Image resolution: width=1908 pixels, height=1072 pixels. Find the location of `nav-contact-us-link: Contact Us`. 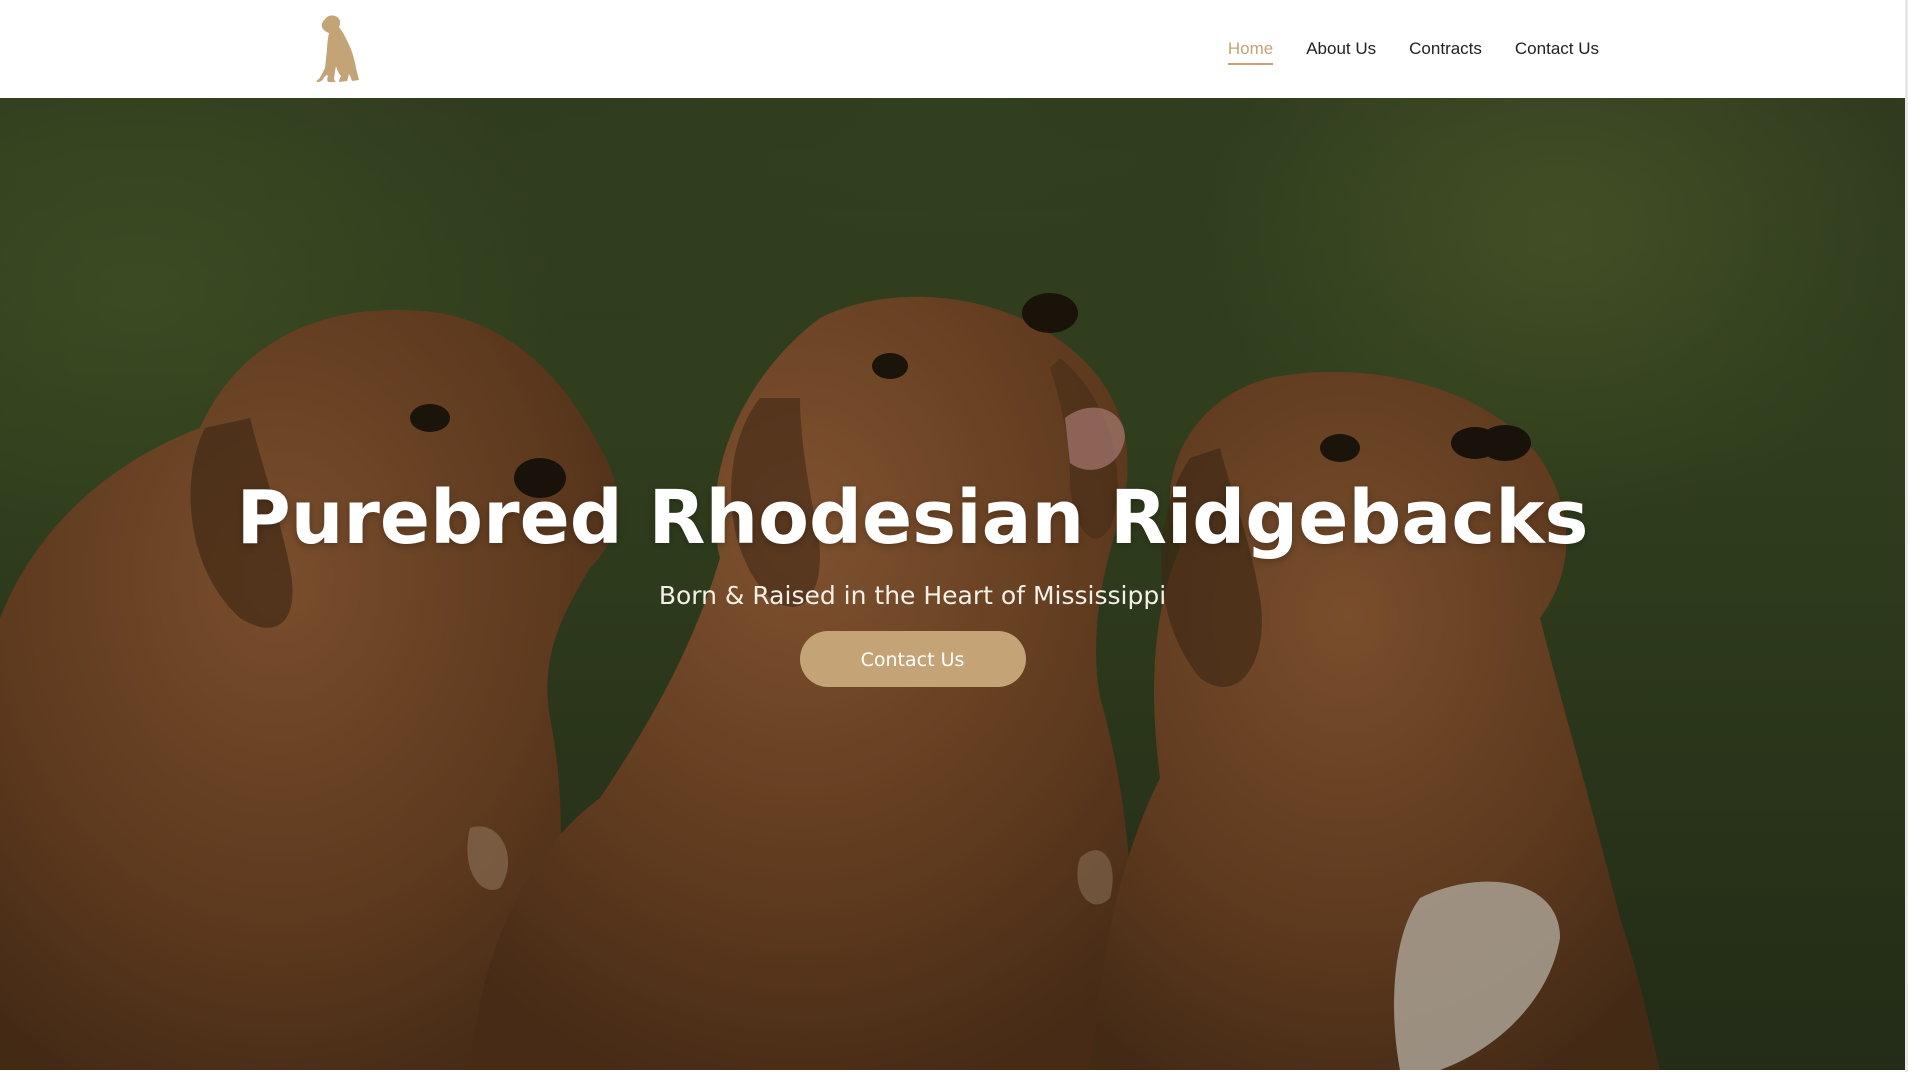

nav-contact-us-link: Contact Us is located at coordinates (1557, 49).